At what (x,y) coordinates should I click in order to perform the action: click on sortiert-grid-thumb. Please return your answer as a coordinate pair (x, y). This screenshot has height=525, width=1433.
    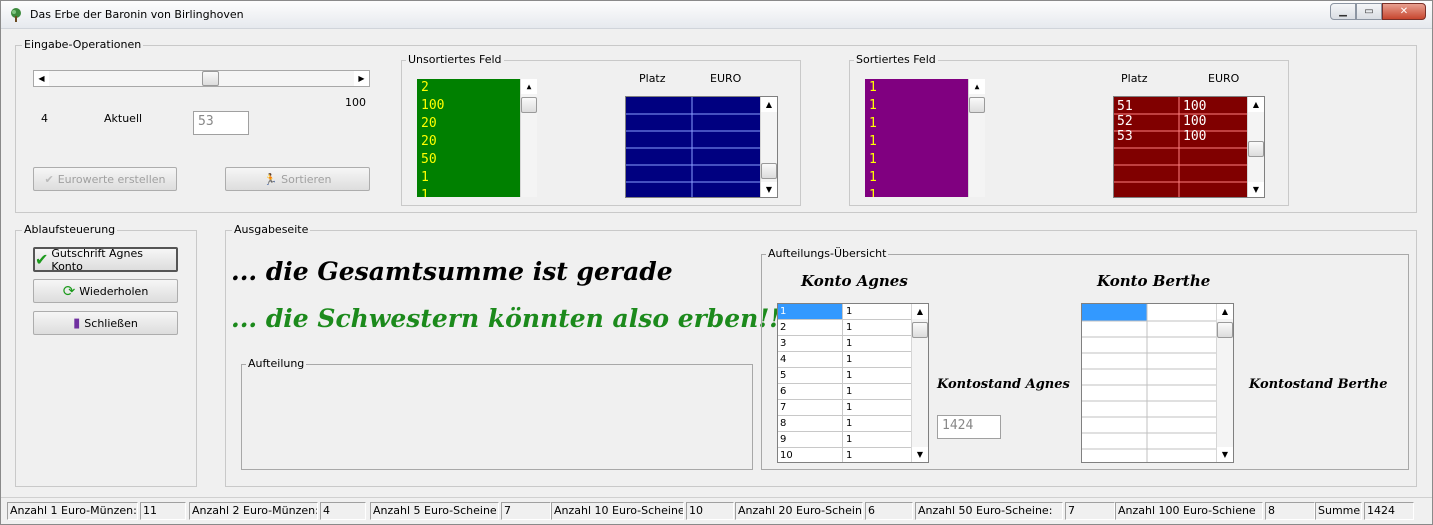
    Looking at the image, I should click on (1256, 149).